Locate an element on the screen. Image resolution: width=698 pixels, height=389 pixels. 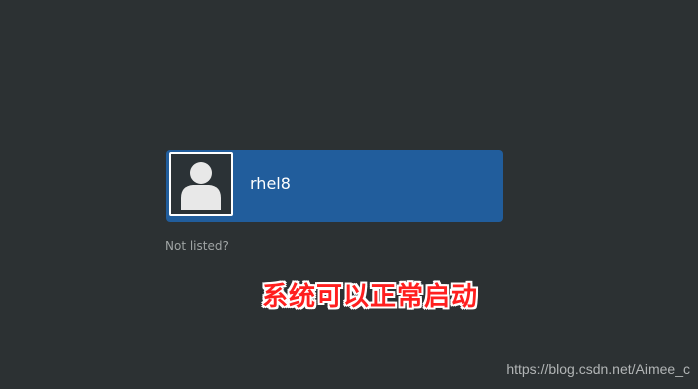
user-list-item-rhel8: rhel8 is located at coordinates (334, 186).